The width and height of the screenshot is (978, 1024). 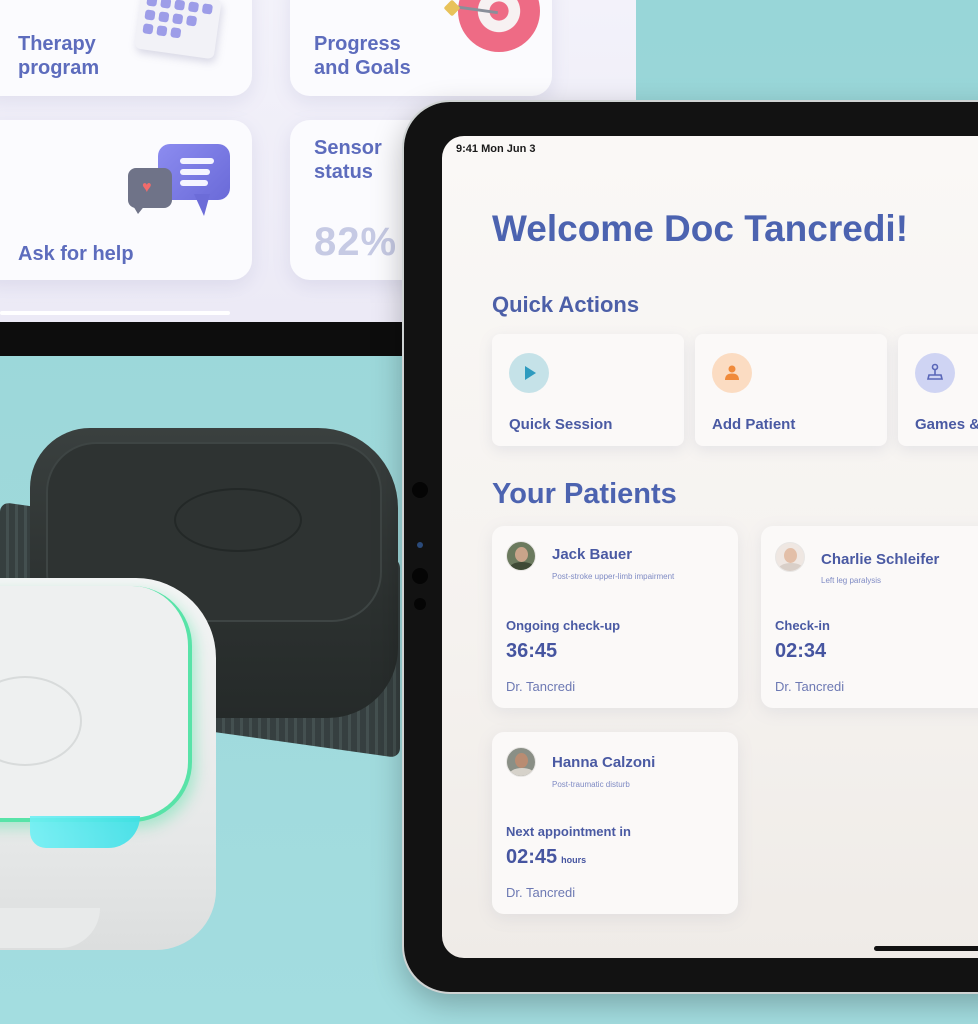 What do you see at coordinates (946, 424) in the screenshot?
I see `games-label: Games &` at bounding box center [946, 424].